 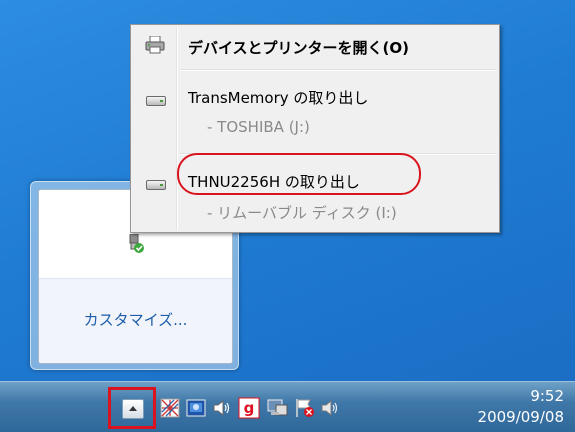 What do you see at coordinates (170, 408) in the screenshot?
I see `network-icon` at bounding box center [170, 408].